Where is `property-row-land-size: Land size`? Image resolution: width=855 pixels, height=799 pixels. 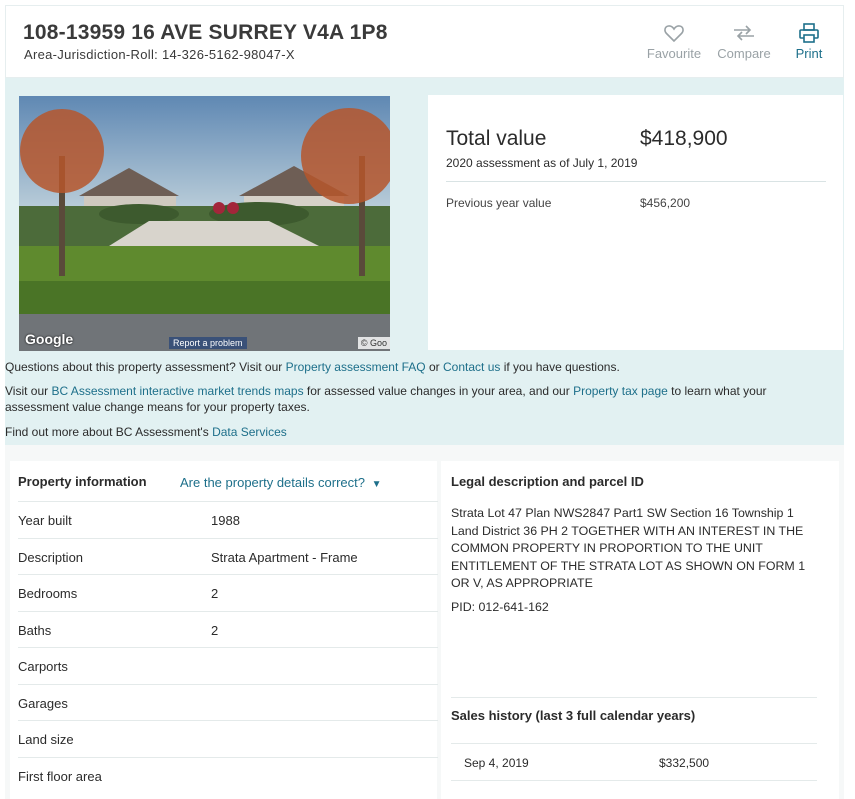
property-row-land-size: Land size is located at coordinates (228, 738).